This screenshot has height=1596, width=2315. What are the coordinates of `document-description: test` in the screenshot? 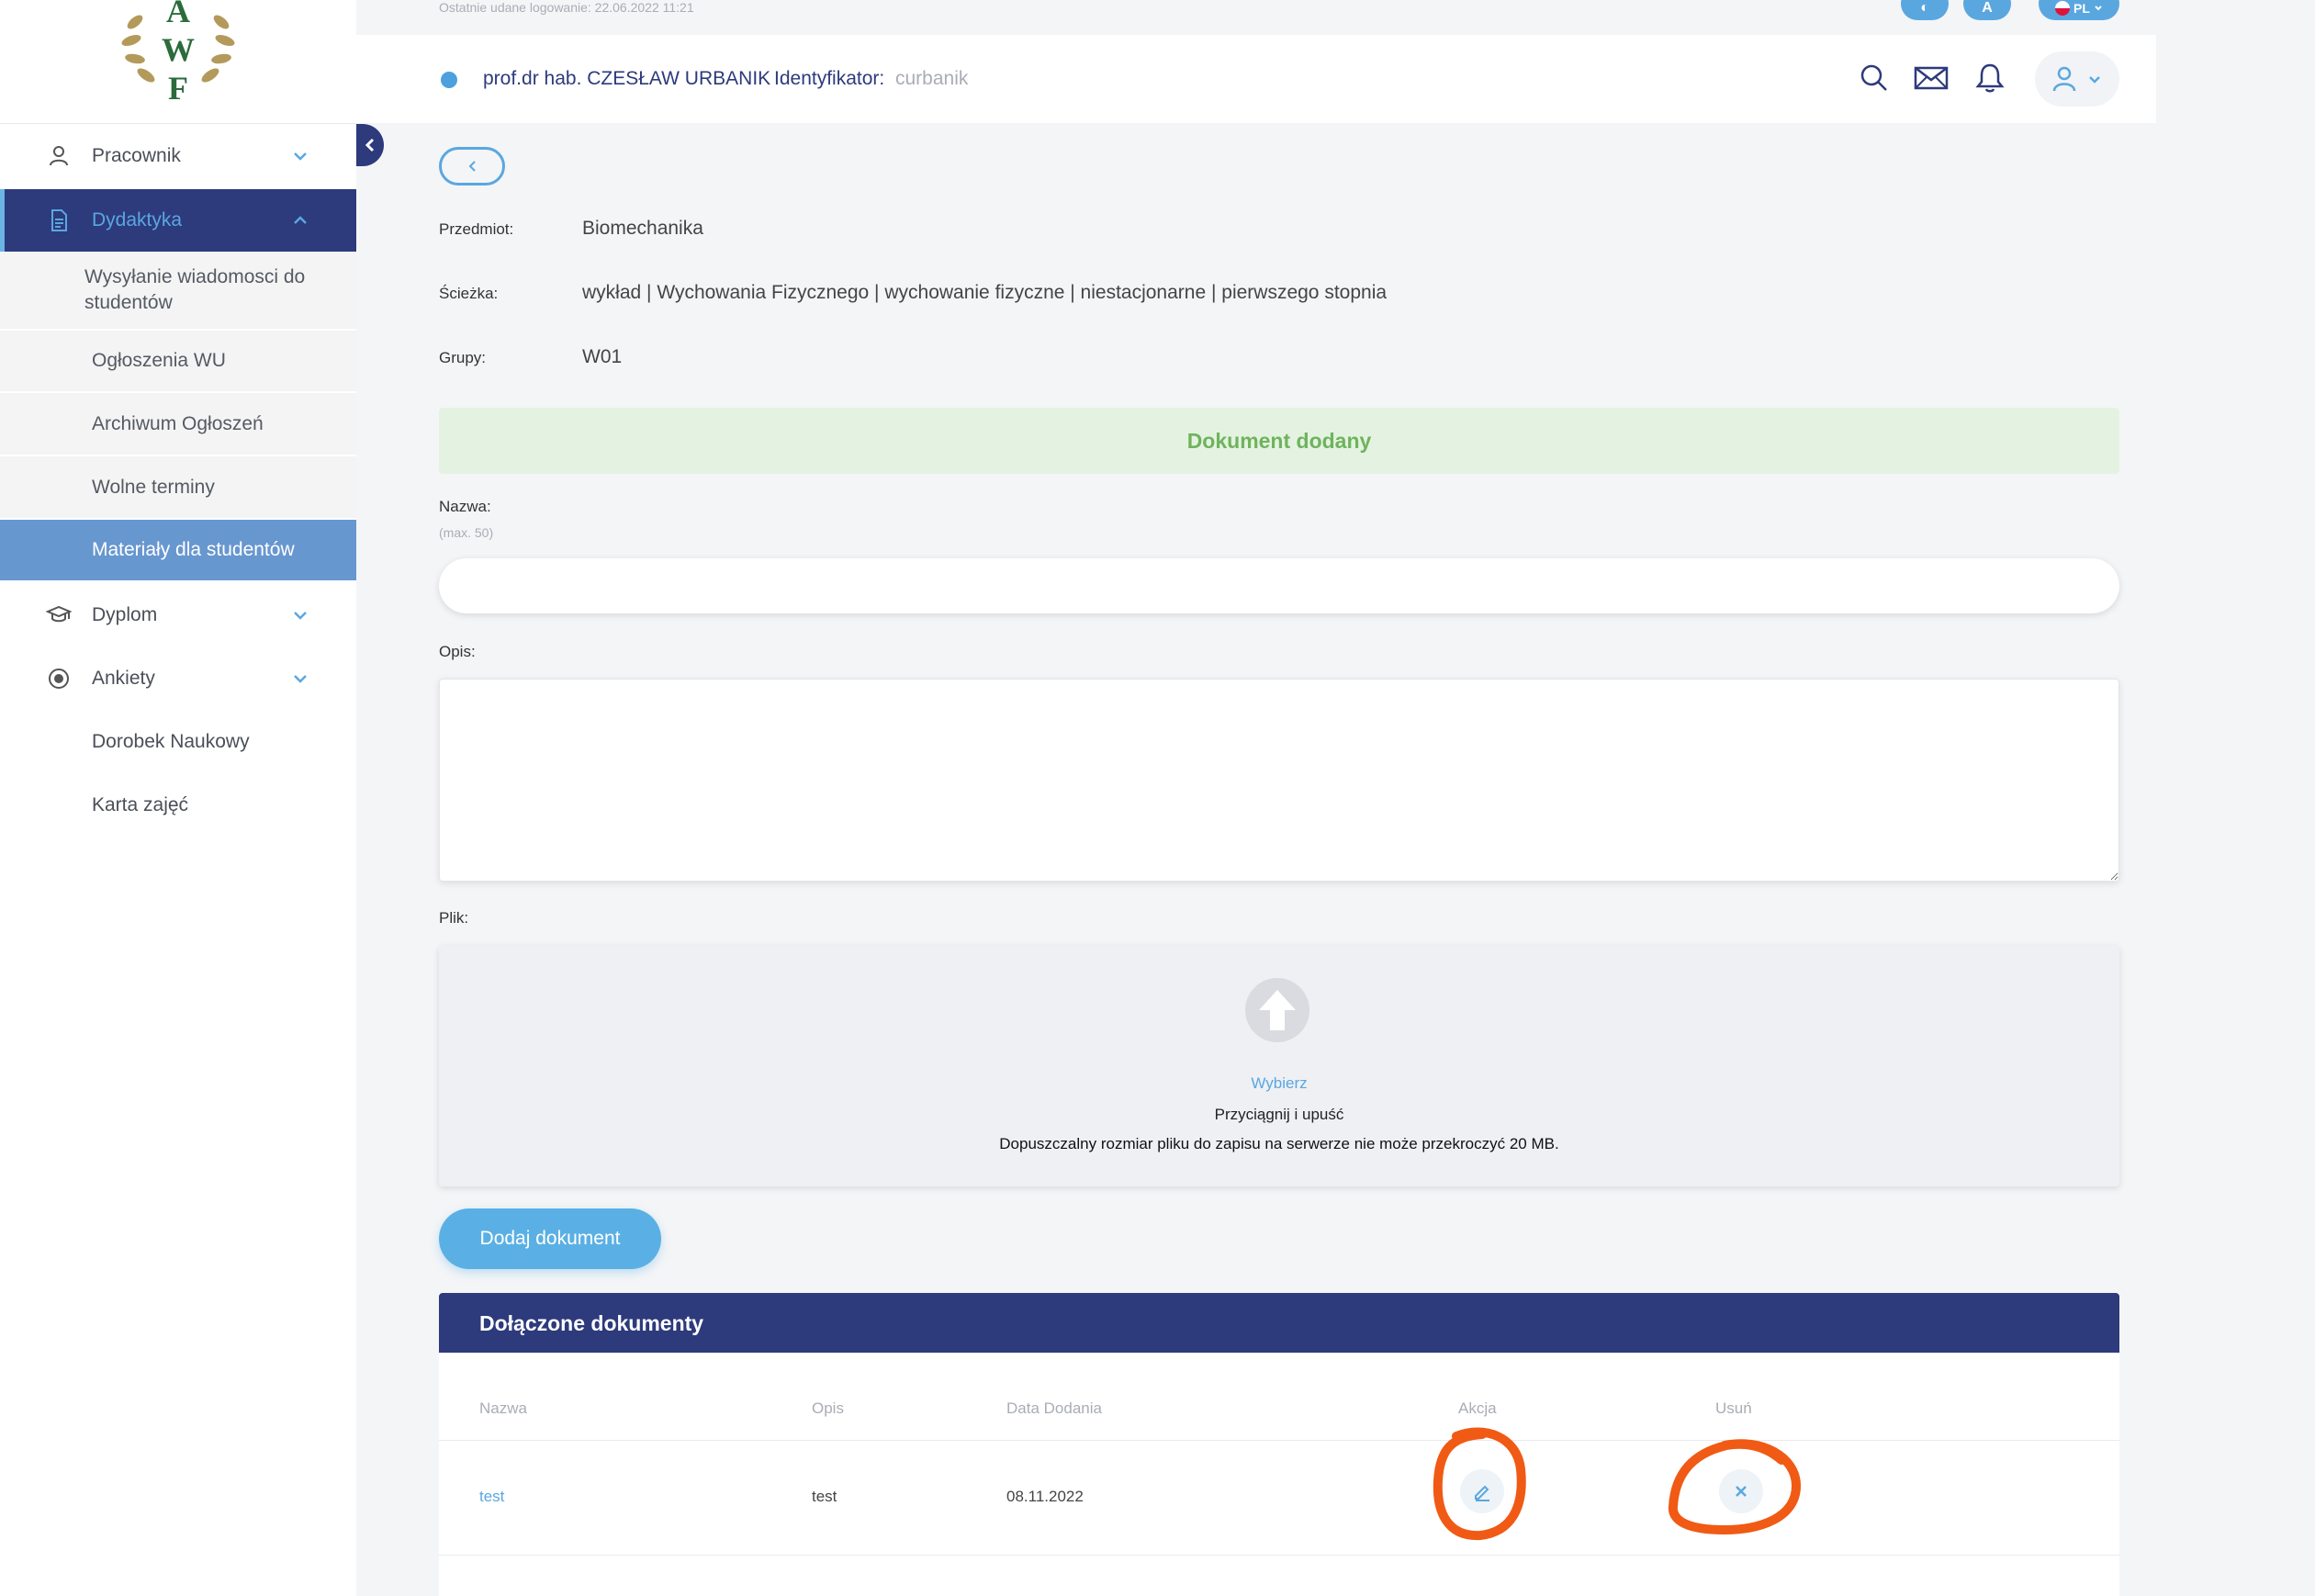 It's located at (824, 1496).